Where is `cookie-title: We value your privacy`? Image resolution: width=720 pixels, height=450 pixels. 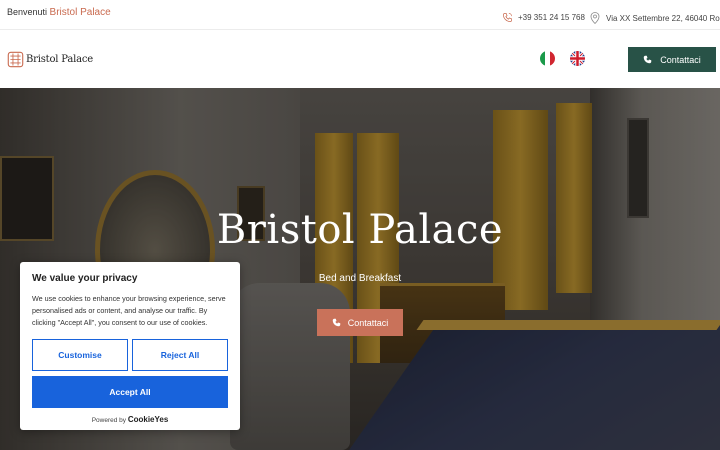 cookie-title: We value your privacy is located at coordinates (85, 278).